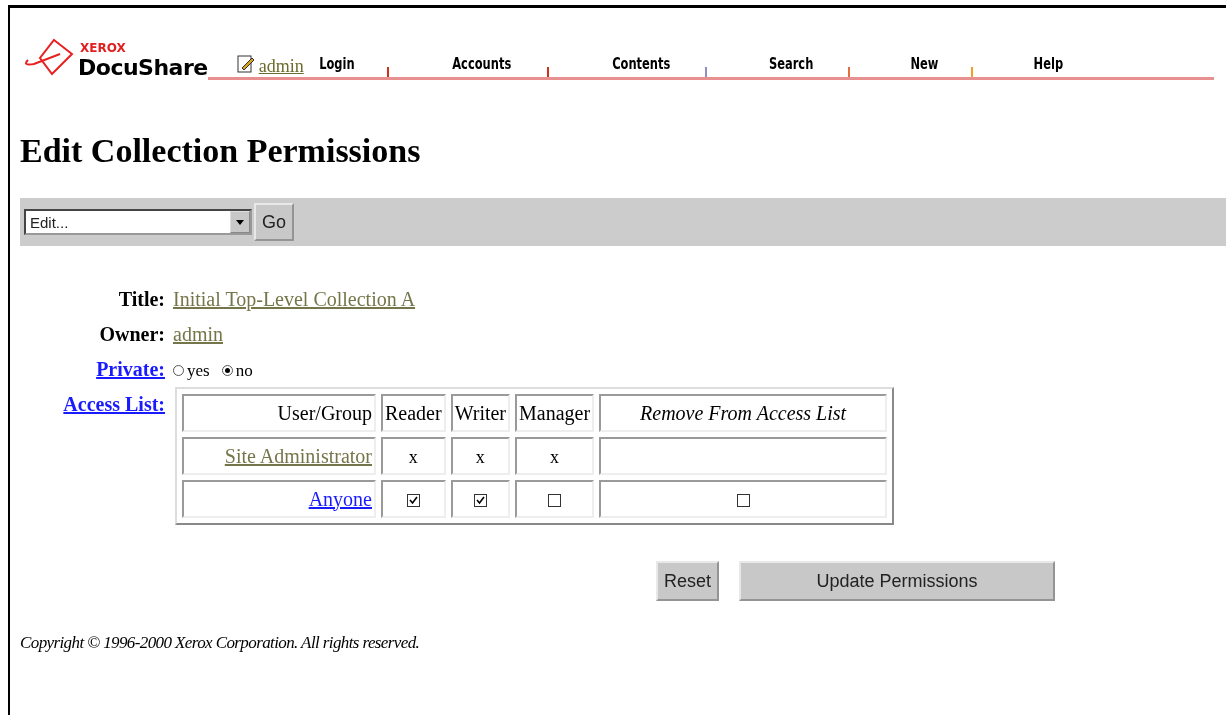 Image resolution: width=1226 pixels, height=715 pixels. Describe the element at coordinates (413, 413) in the screenshot. I see `column-header: Reader` at that location.